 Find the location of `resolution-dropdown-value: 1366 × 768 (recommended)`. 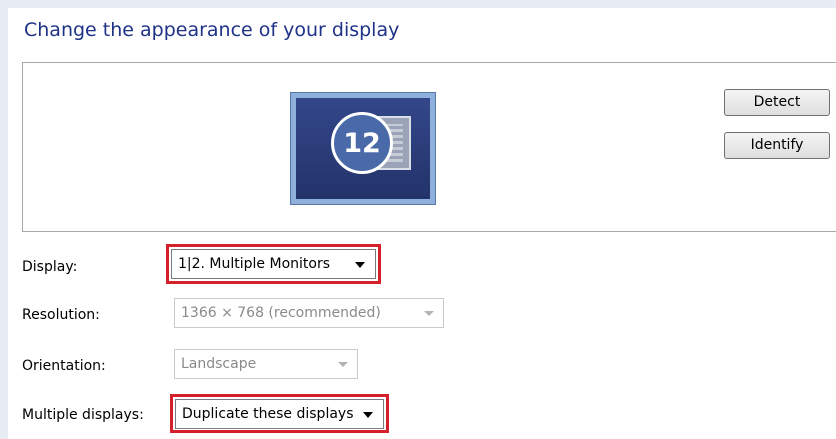

resolution-dropdown-value: 1366 × 768 (recommended) is located at coordinates (281, 313).